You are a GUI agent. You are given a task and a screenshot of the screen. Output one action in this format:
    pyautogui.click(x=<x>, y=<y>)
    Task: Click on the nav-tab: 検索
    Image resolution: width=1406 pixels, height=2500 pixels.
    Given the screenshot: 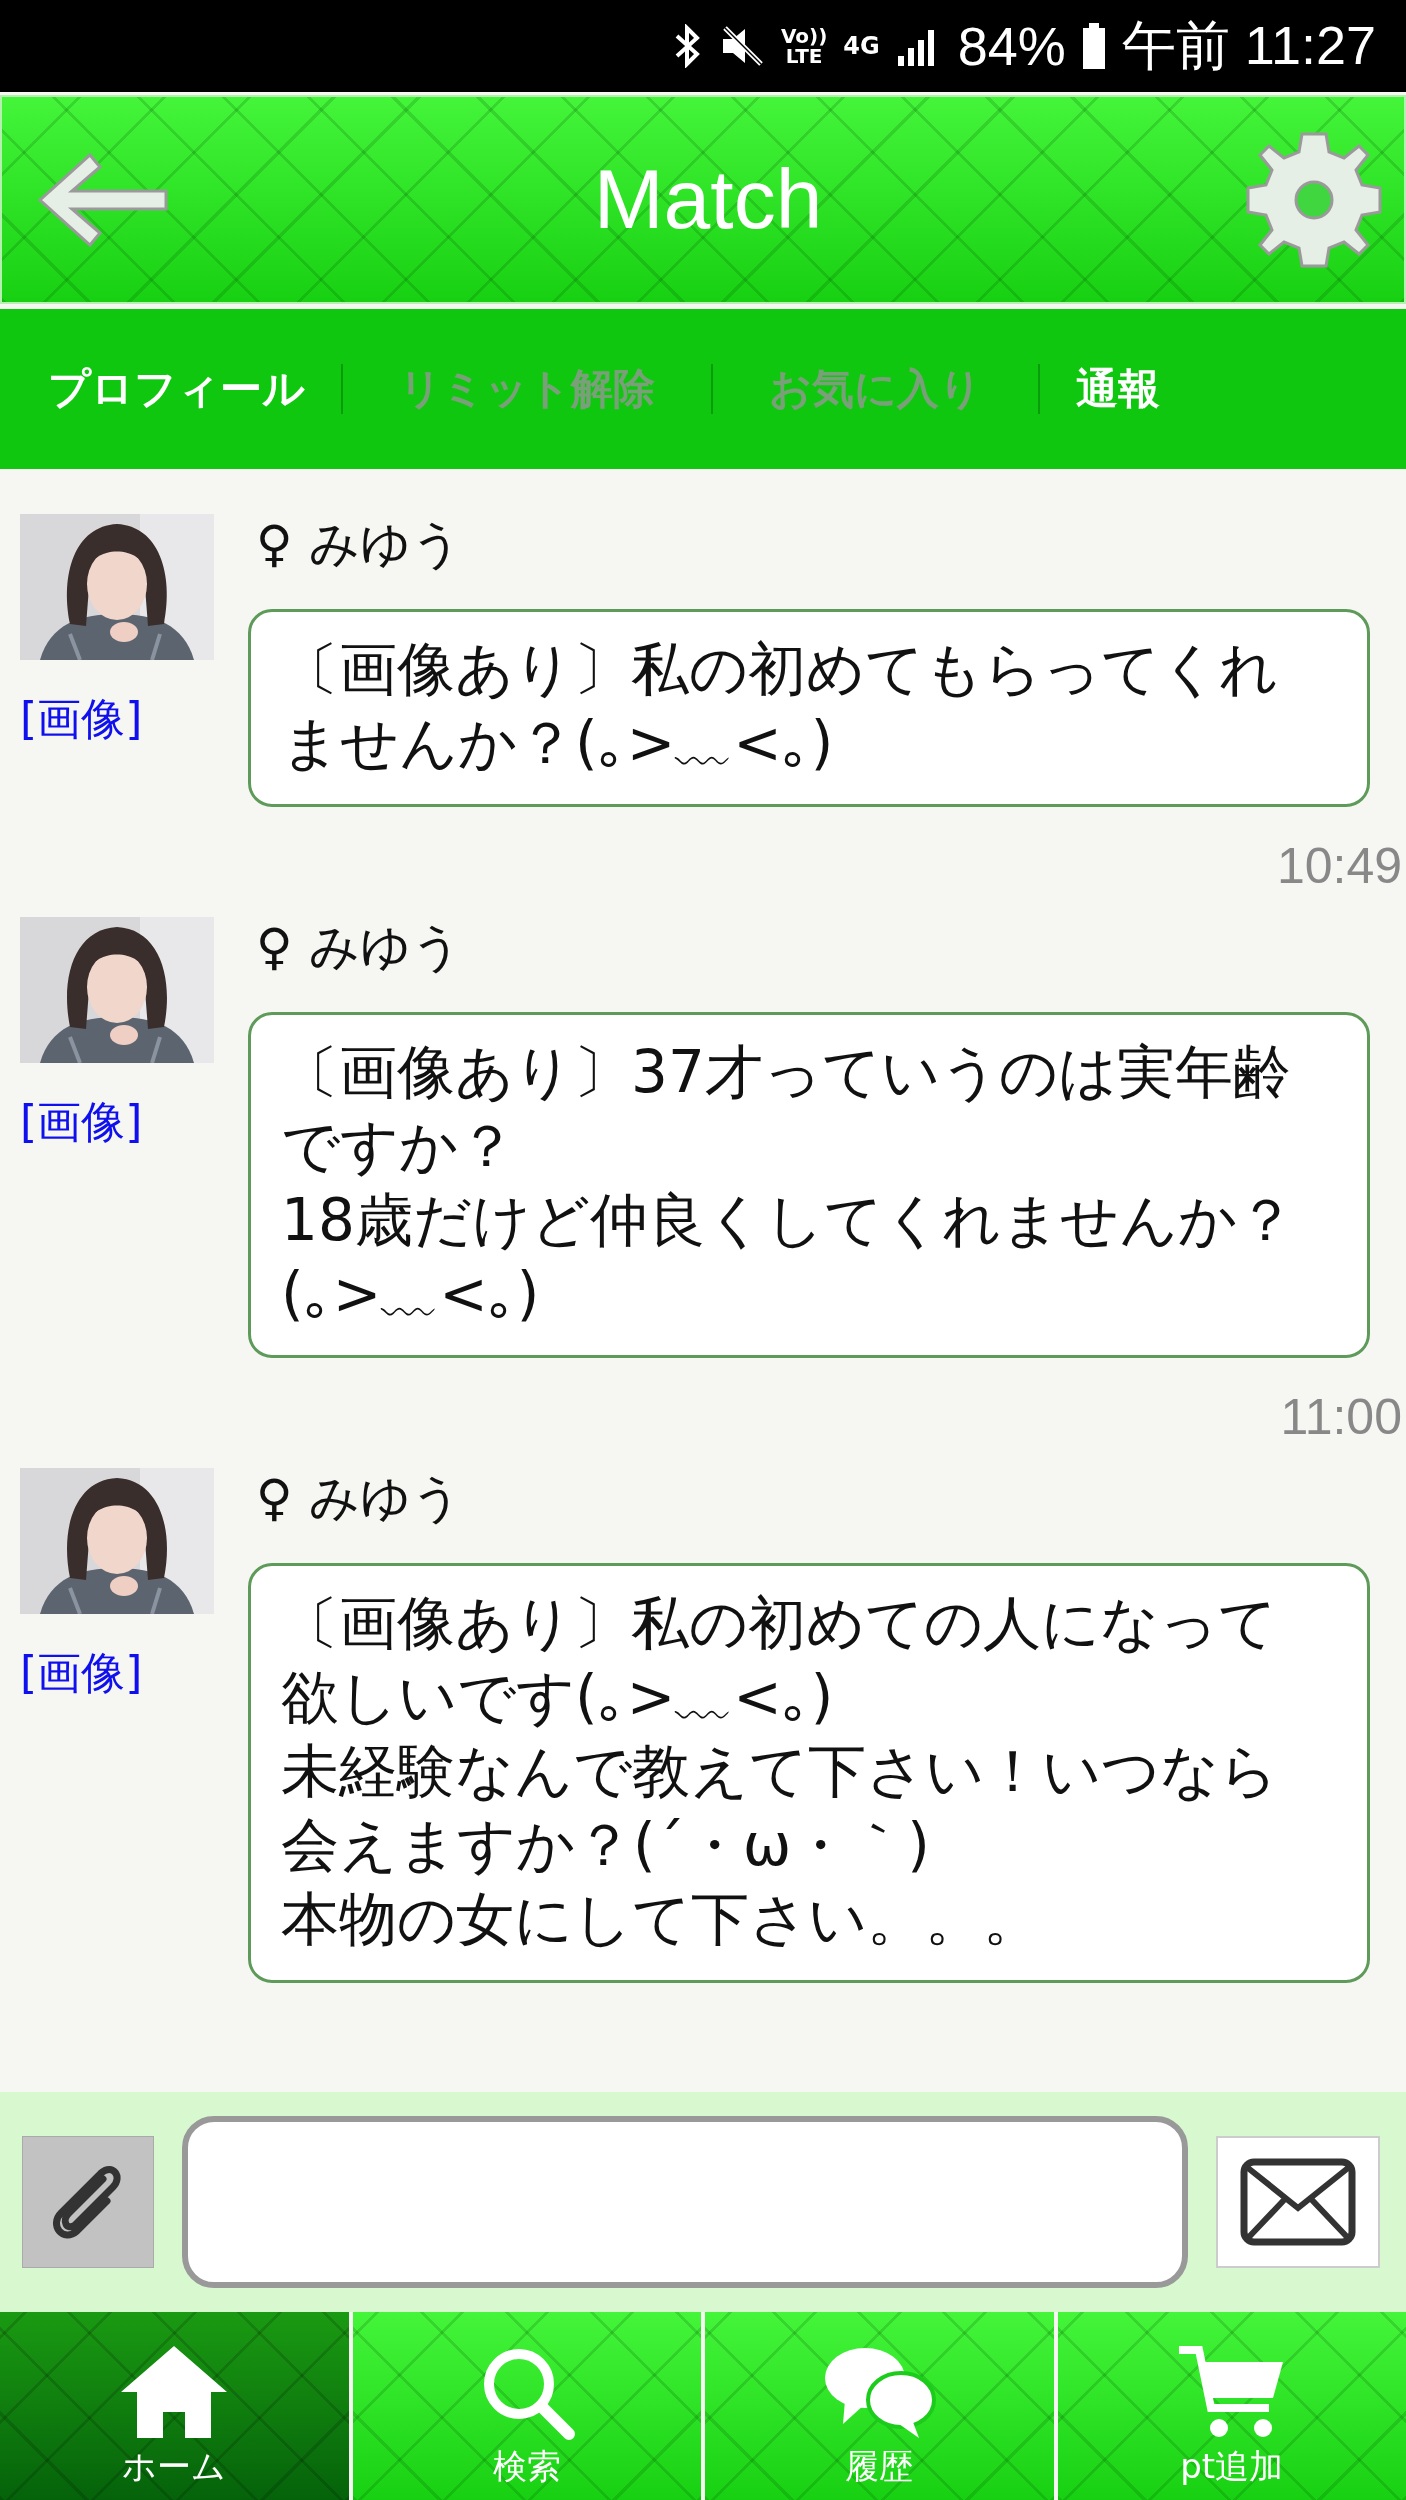 What is the action you would take?
    pyautogui.click(x=526, y=2406)
    